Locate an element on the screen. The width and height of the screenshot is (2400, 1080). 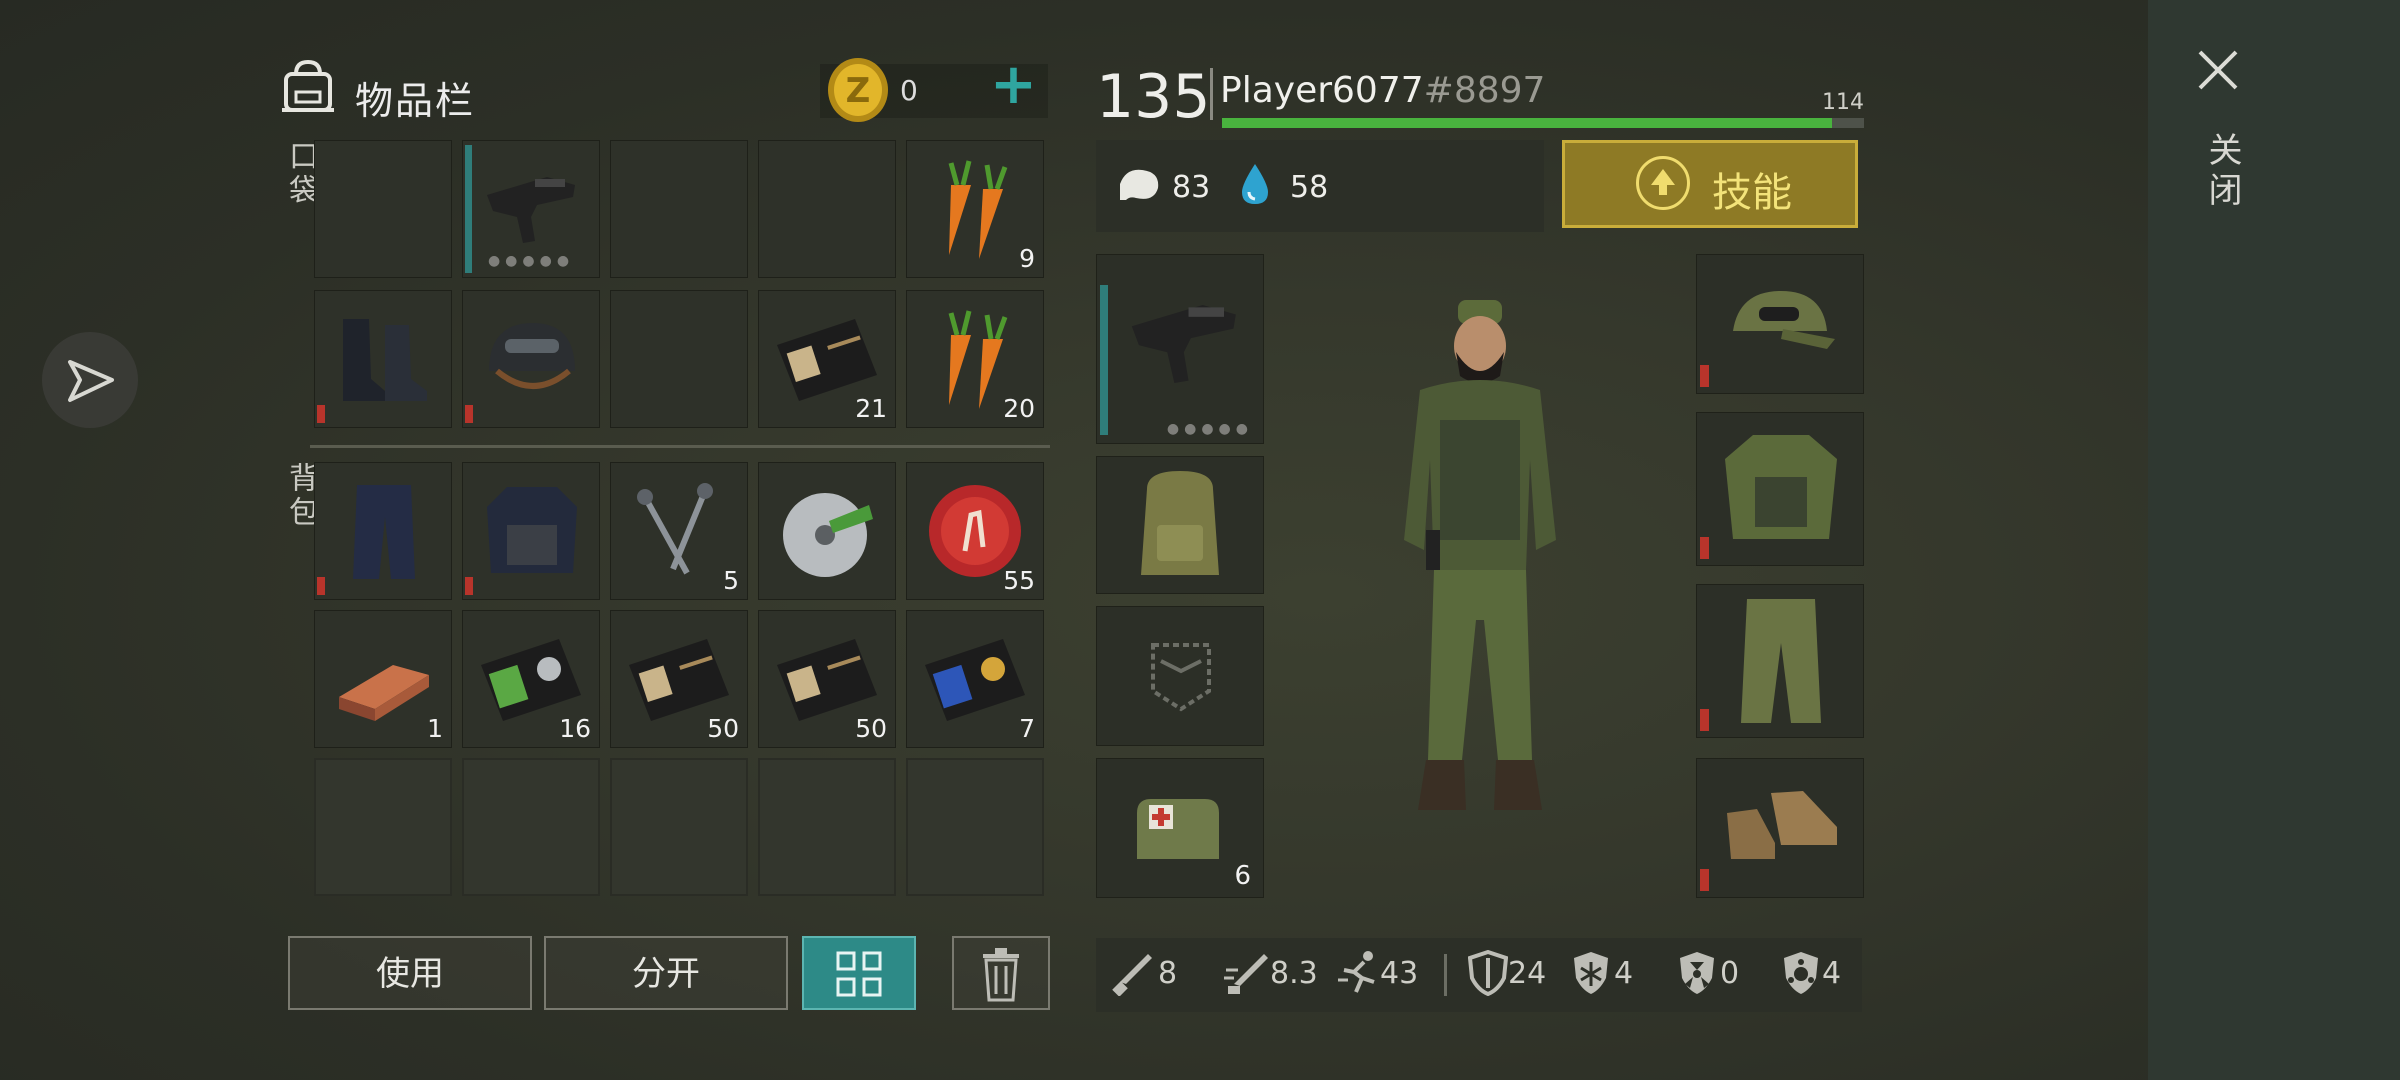
send-button is located at coordinates (90, 380).